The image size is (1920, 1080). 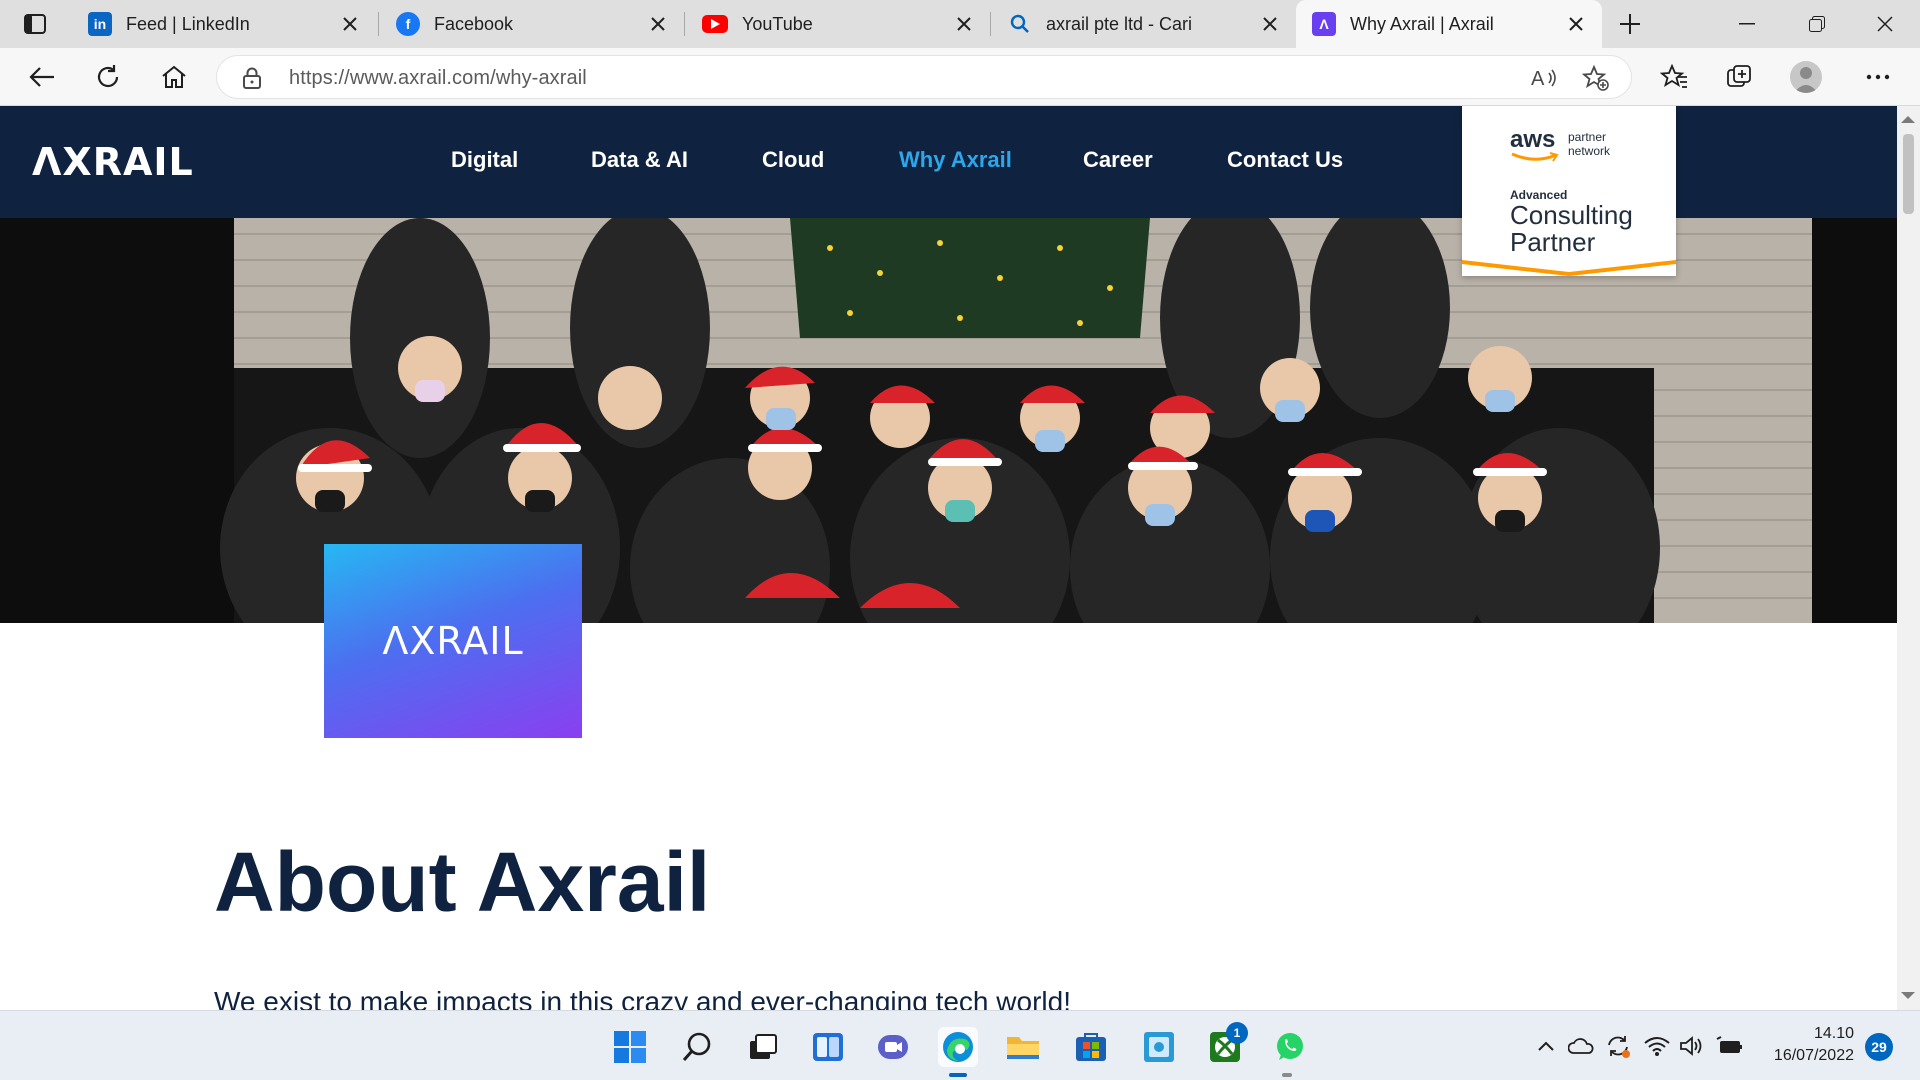 I want to click on nav-cloud: Cloud, so click(x=793, y=160).